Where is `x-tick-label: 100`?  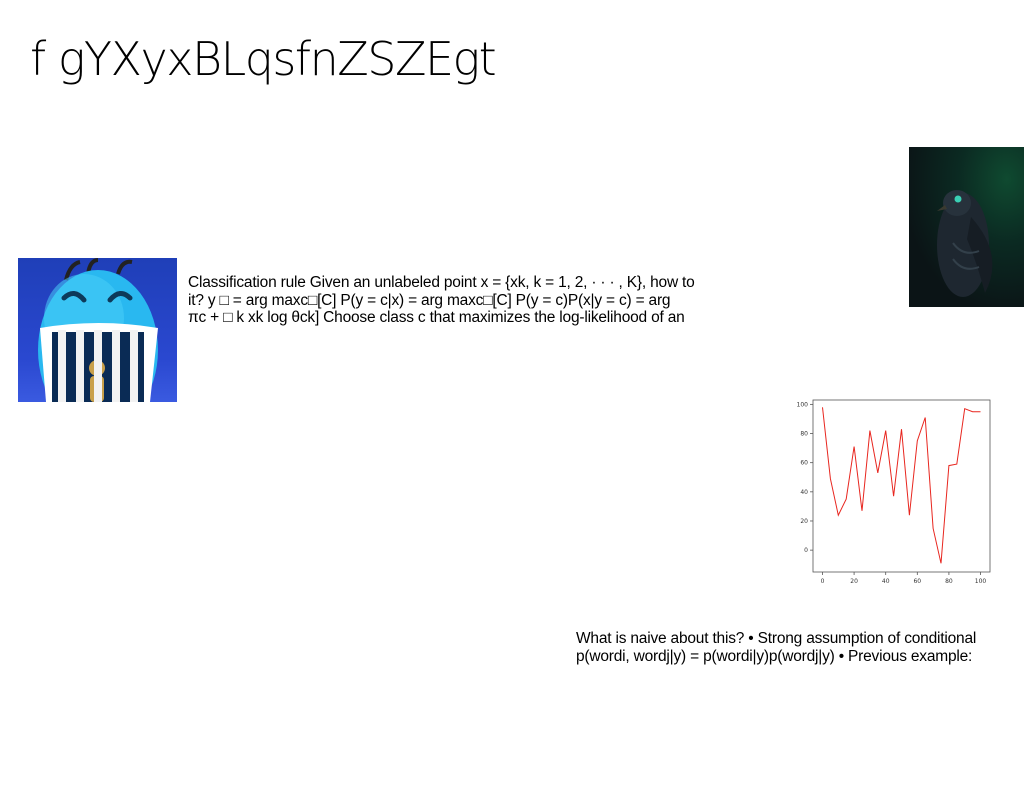 x-tick-label: 100 is located at coordinates (981, 581).